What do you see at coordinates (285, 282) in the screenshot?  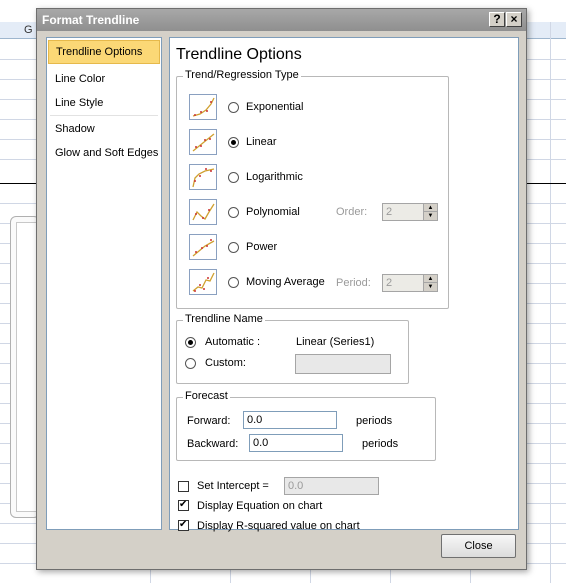 I see `moving-average-label: Moving Average` at bounding box center [285, 282].